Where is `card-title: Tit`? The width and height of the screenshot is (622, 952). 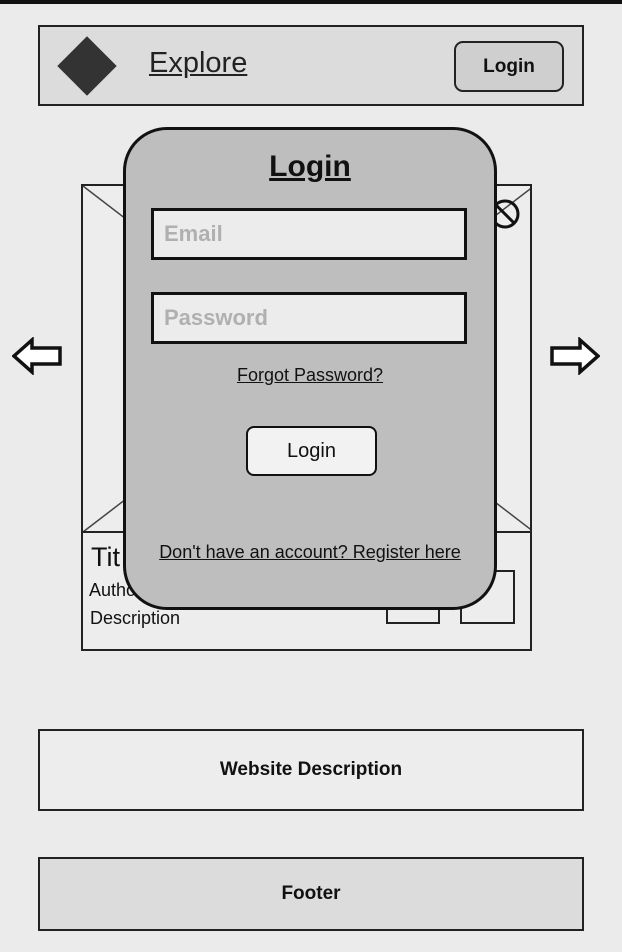
card-title: Tit is located at coordinates (105, 557).